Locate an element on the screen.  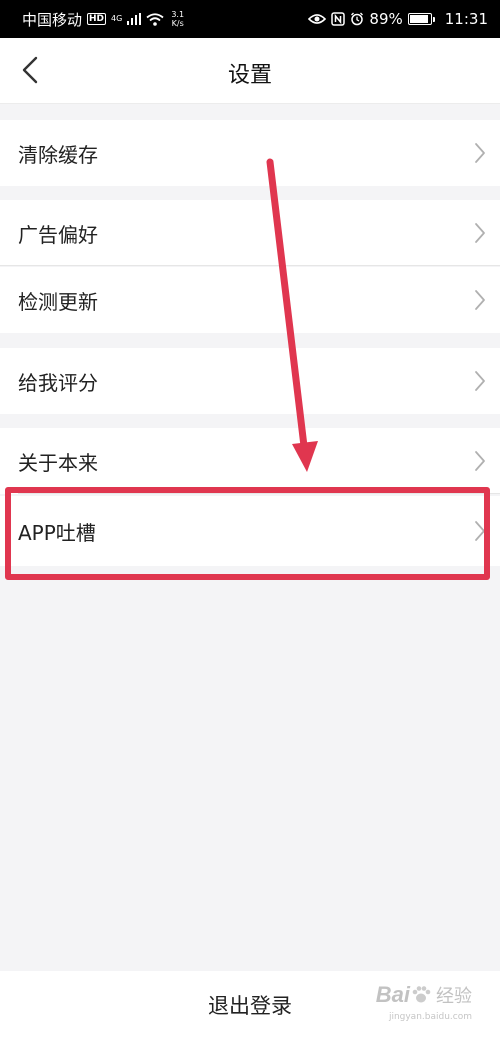
settings-item-ad-preference: 广告偏好 is located at coordinates (250, 233).